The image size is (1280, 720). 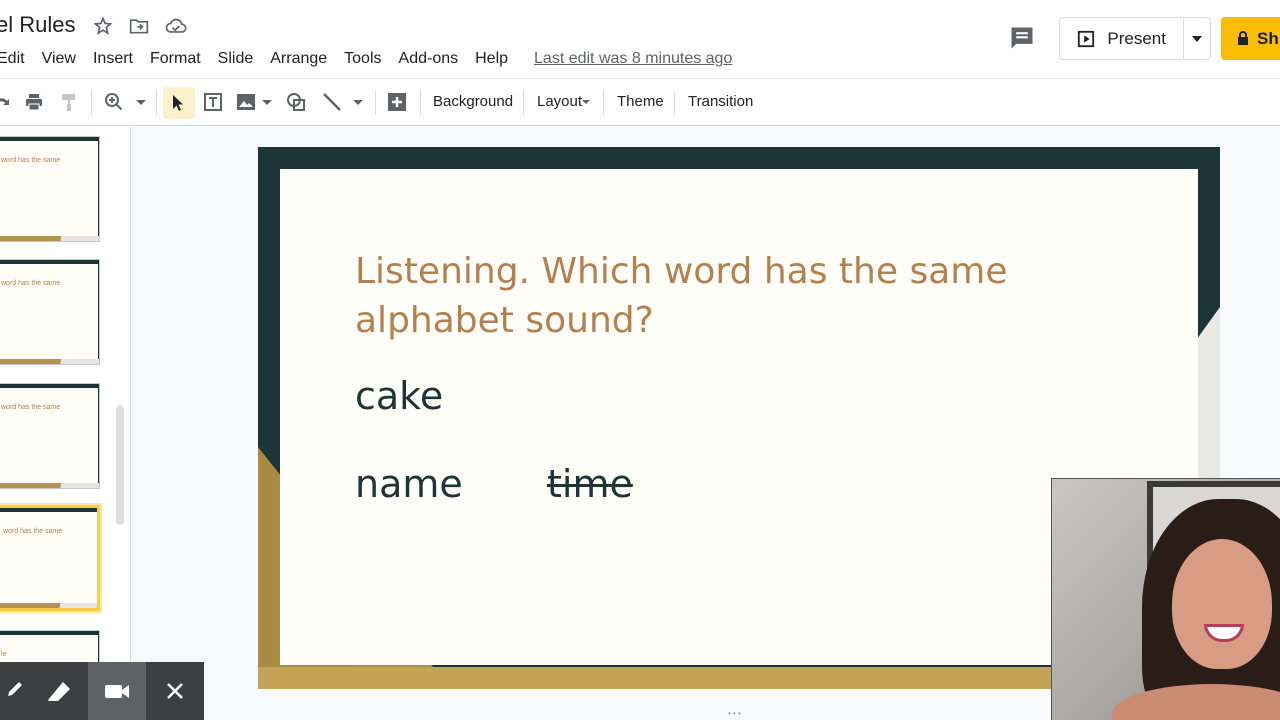 What do you see at coordinates (409, 484) in the screenshot?
I see `word-name: name` at bounding box center [409, 484].